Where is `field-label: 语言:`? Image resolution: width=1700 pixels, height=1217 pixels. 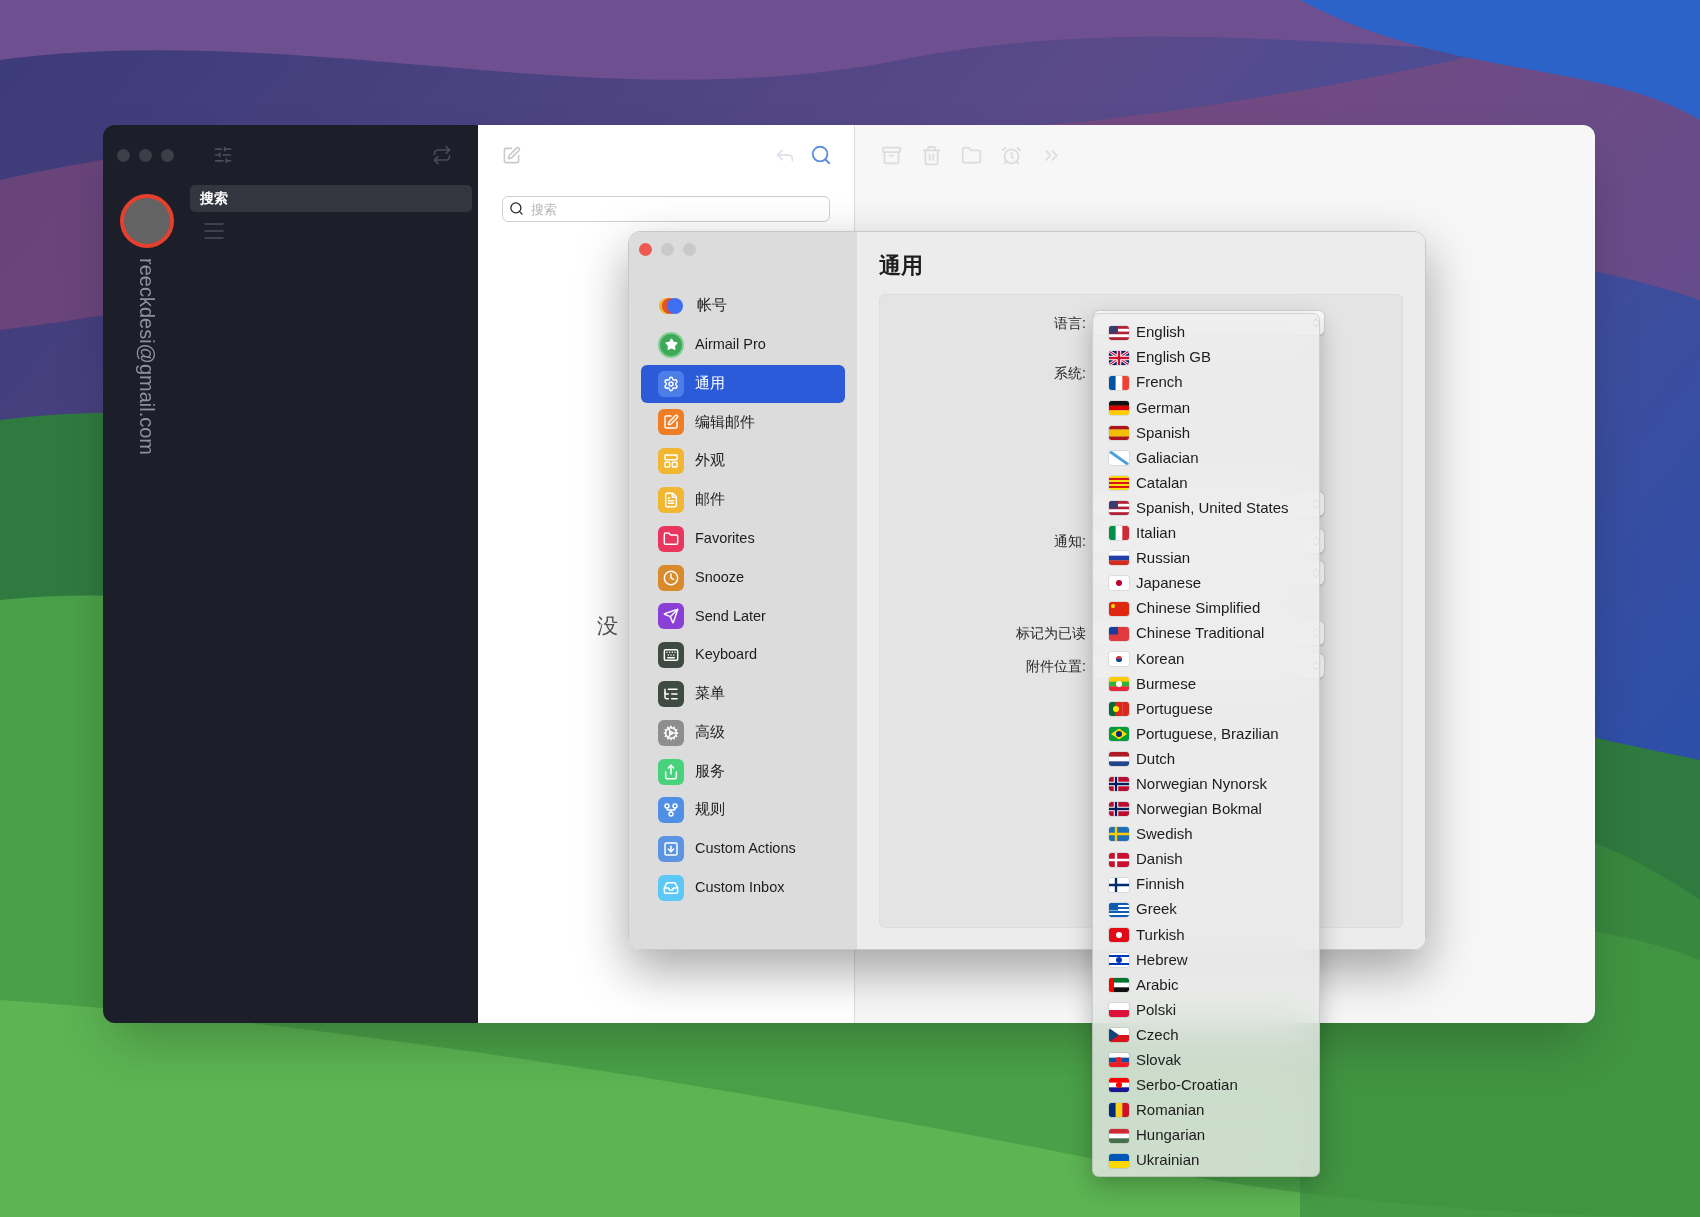
field-label: 语言: is located at coordinates (1070, 323).